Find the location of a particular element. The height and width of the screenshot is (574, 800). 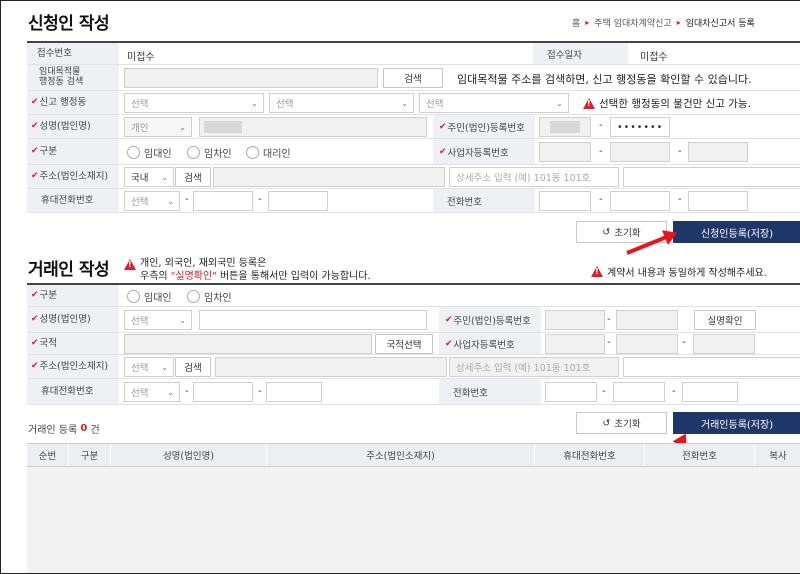

notice-line-2: 우측의 "실명확인" 버튼을 통해서만 입력이 가능합니다. is located at coordinates (255, 276).